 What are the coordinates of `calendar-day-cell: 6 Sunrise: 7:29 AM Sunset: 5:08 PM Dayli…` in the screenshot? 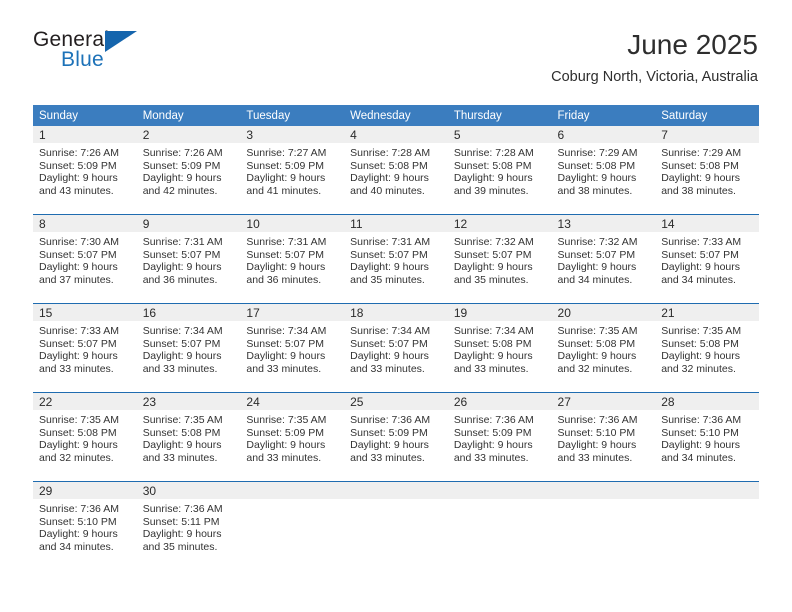 It's located at (603, 170).